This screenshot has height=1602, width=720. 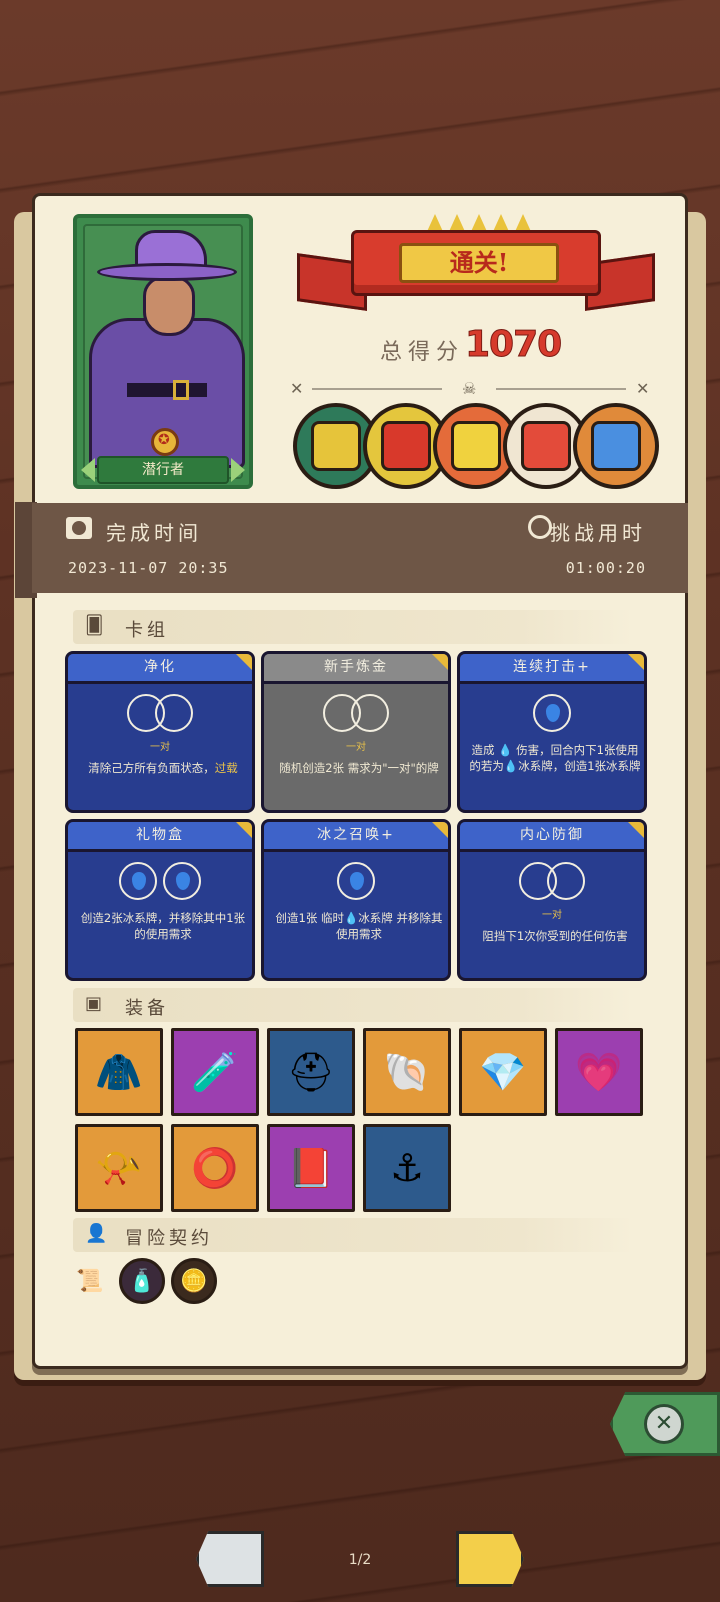 I want to click on deck-card: 冰之召唤+ 创造1张 临时💧冰系牌 并移除其使用需求, so click(x=356, y=900).